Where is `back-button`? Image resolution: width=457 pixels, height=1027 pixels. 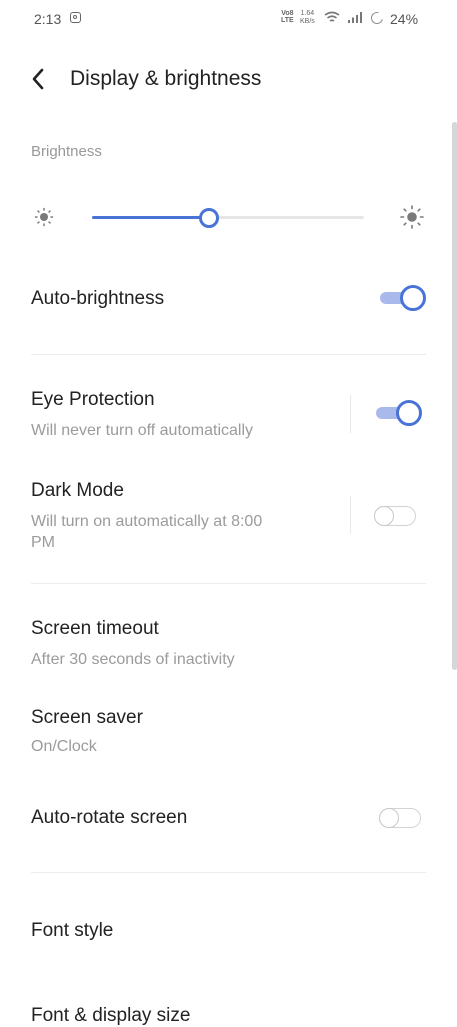
back-button is located at coordinates (40, 79).